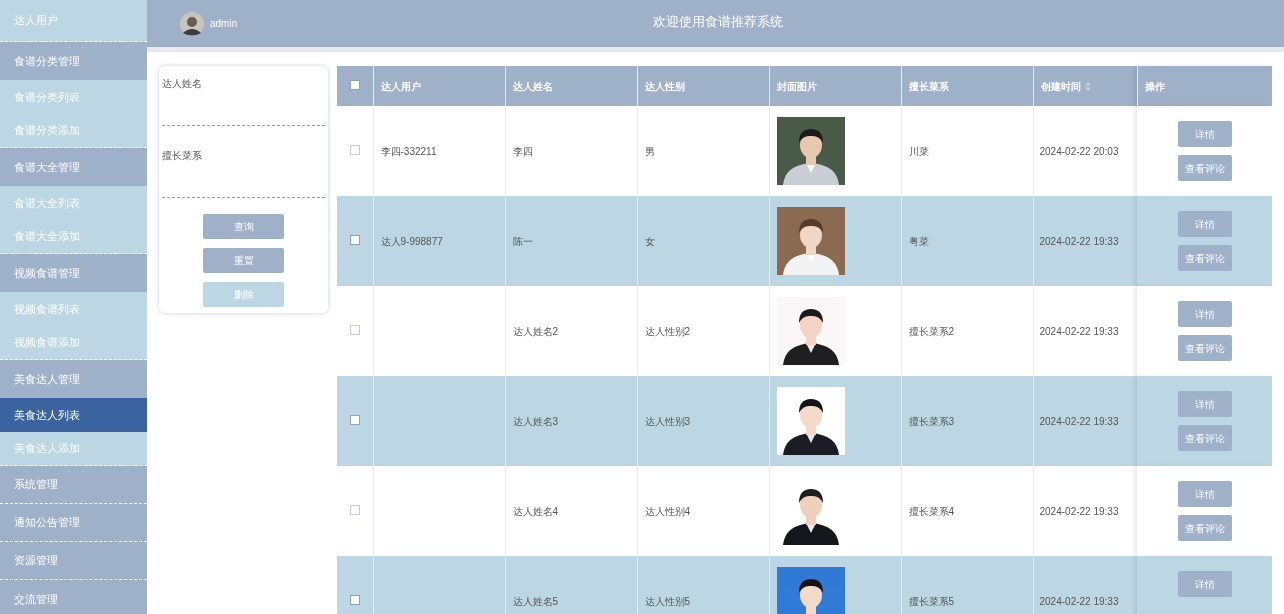  I want to click on table-cell: 擅长菜系2, so click(931, 331).